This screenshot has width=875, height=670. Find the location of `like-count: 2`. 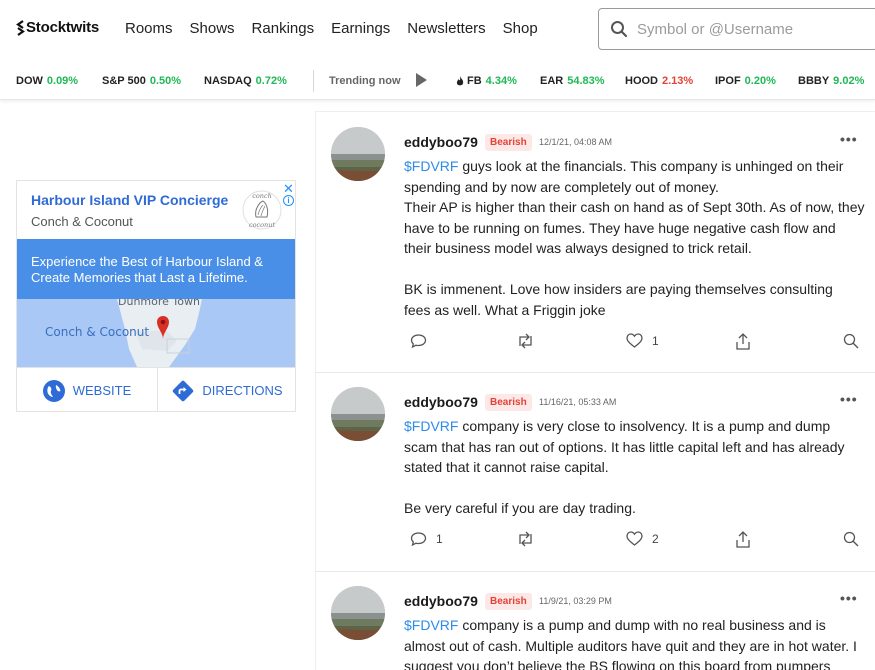

like-count: 2 is located at coordinates (655, 538).